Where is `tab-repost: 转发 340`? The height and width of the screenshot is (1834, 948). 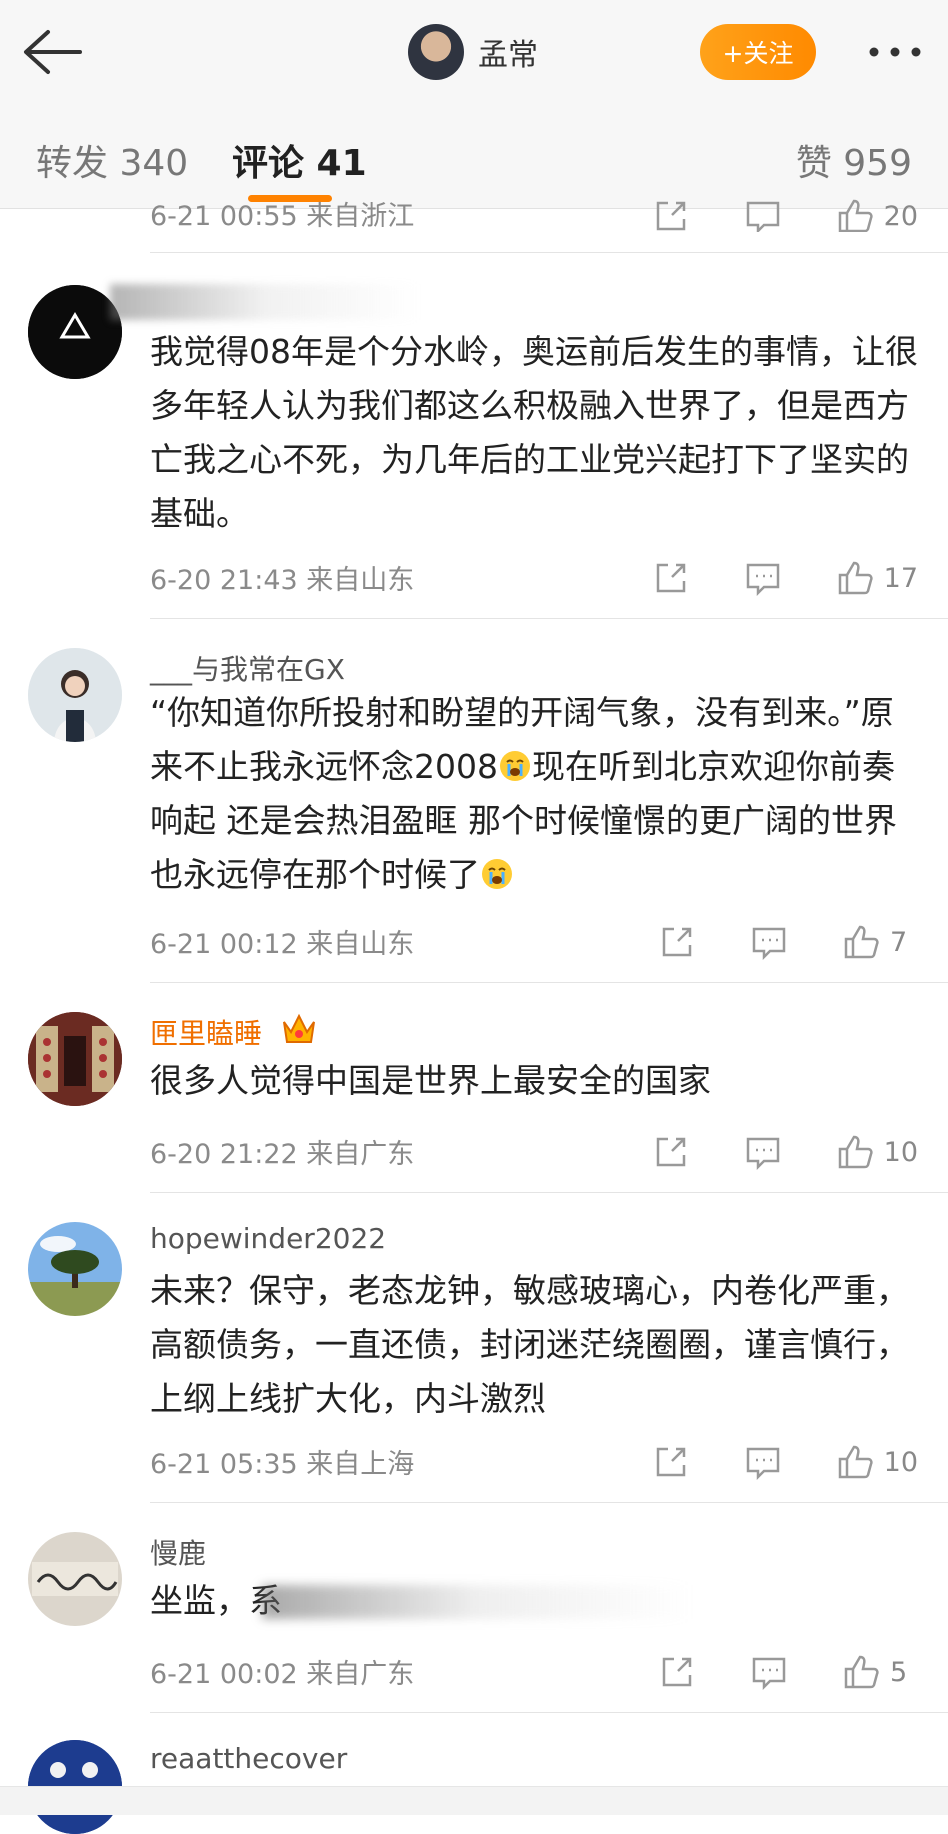
tab-repost: 转发 340 is located at coordinates (112, 160).